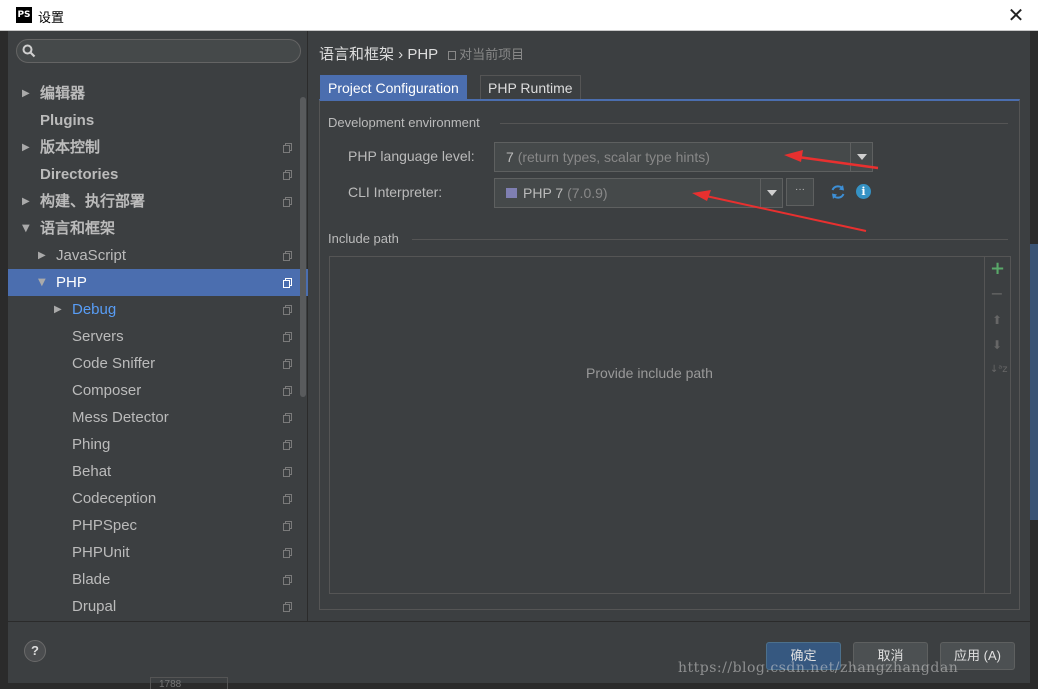  I want to click on project-icon, so click(452, 55).